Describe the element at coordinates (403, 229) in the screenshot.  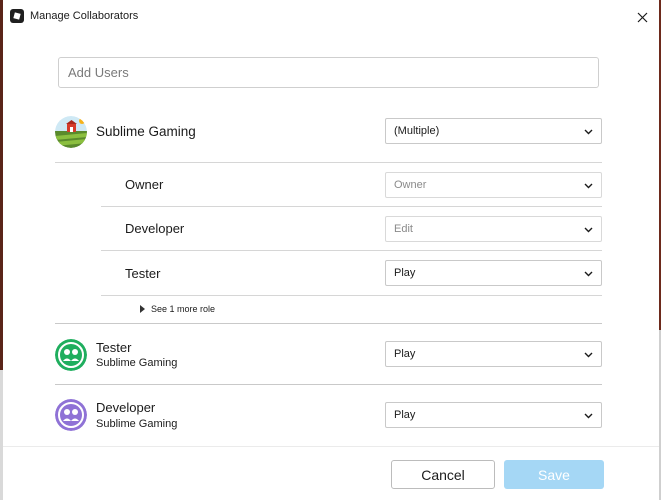
I see `role-developer-permission-value: Edit` at that location.